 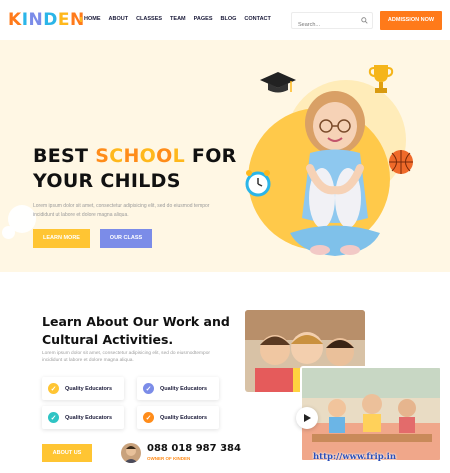 I want to click on admission-button: ADMISSION NOW, so click(x=411, y=20).